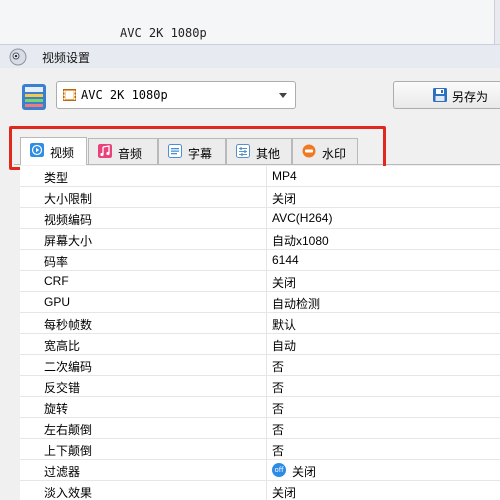  What do you see at coordinates (284, 176) in the screenshot?
I see `property-value: MP4` at bounding box center [284, 176].